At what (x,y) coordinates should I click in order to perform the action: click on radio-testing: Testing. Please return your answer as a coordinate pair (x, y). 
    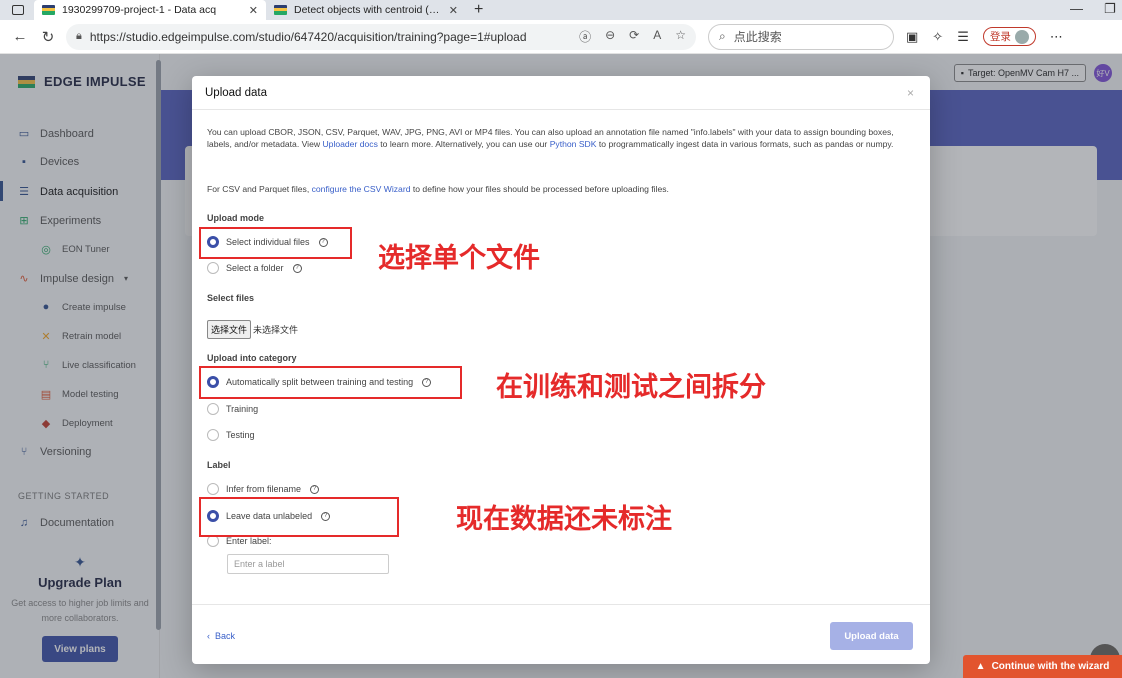
    Looking at the image, I should click on (231, 435).